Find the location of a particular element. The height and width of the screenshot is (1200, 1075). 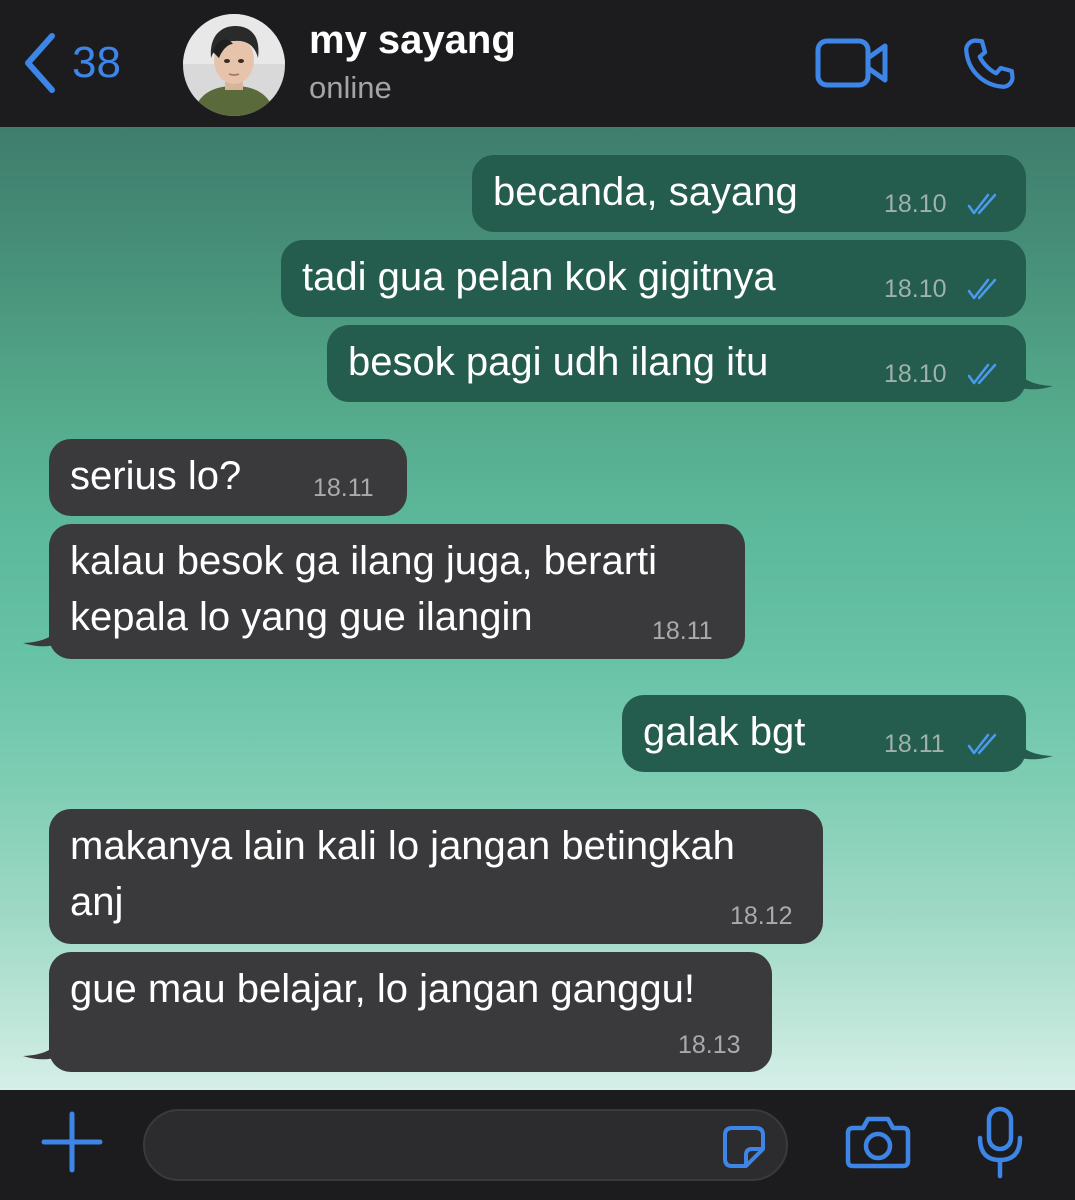

message-input is located at coordinates (441, 1146).